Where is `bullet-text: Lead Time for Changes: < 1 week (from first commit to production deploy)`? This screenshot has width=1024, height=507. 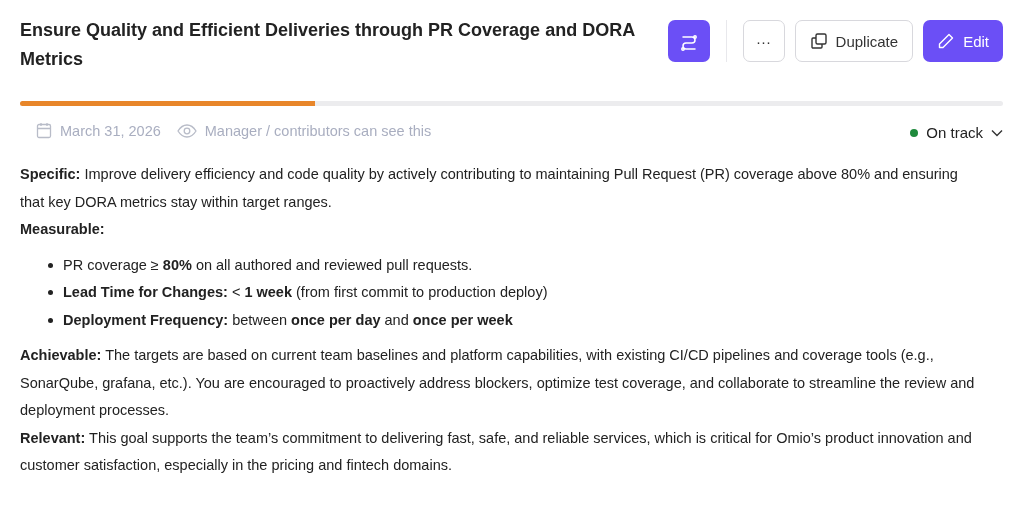
bullet-text: Lead Time for Changes: < 1 week (from first commit to production deploy) is located at coordinates (305, 292).